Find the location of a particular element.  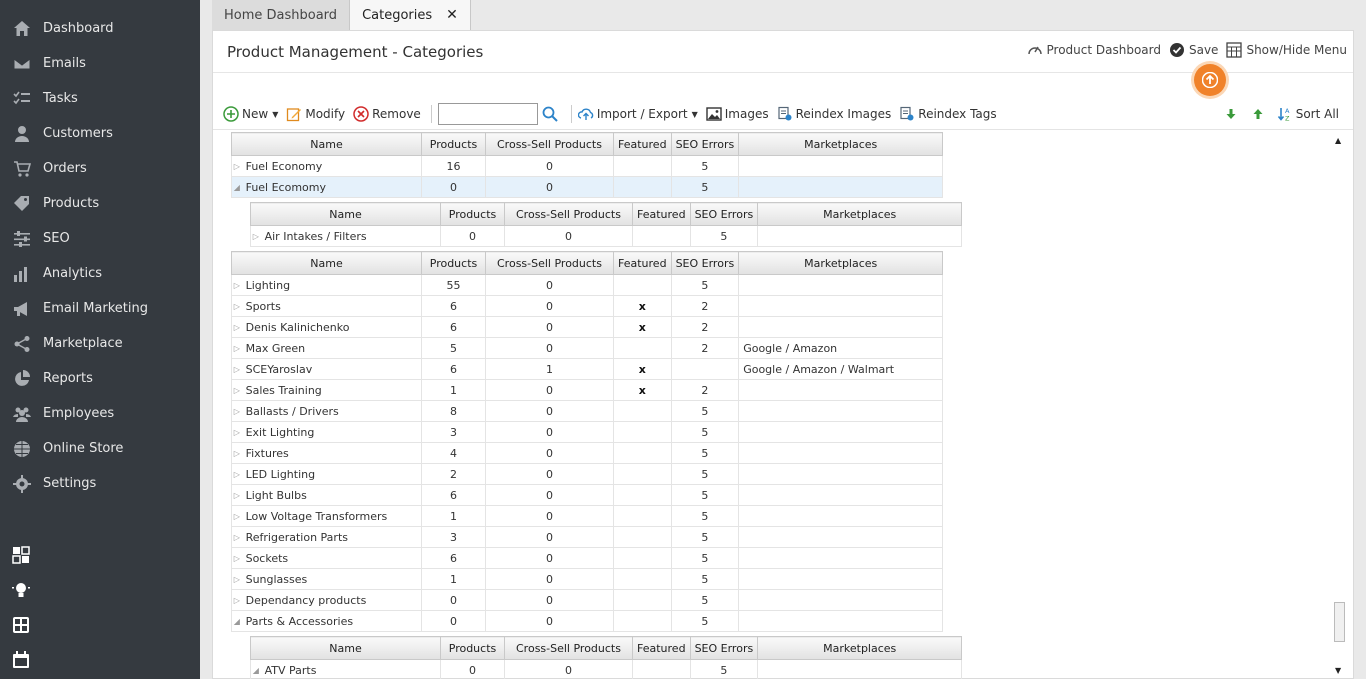

show-hide-menu-button: Show/Hide Menu is located at coordinates (1286, 50).